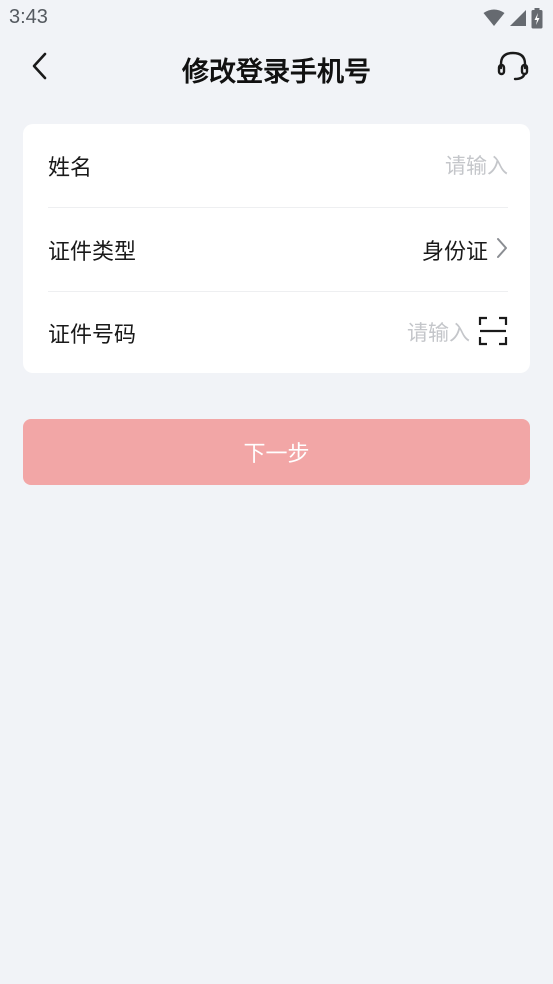 This screenshot has width=553, height=984. Describe the element at coordinates (454, 252) in the screenshot. I see `id-type-value: 身份证` at that location.